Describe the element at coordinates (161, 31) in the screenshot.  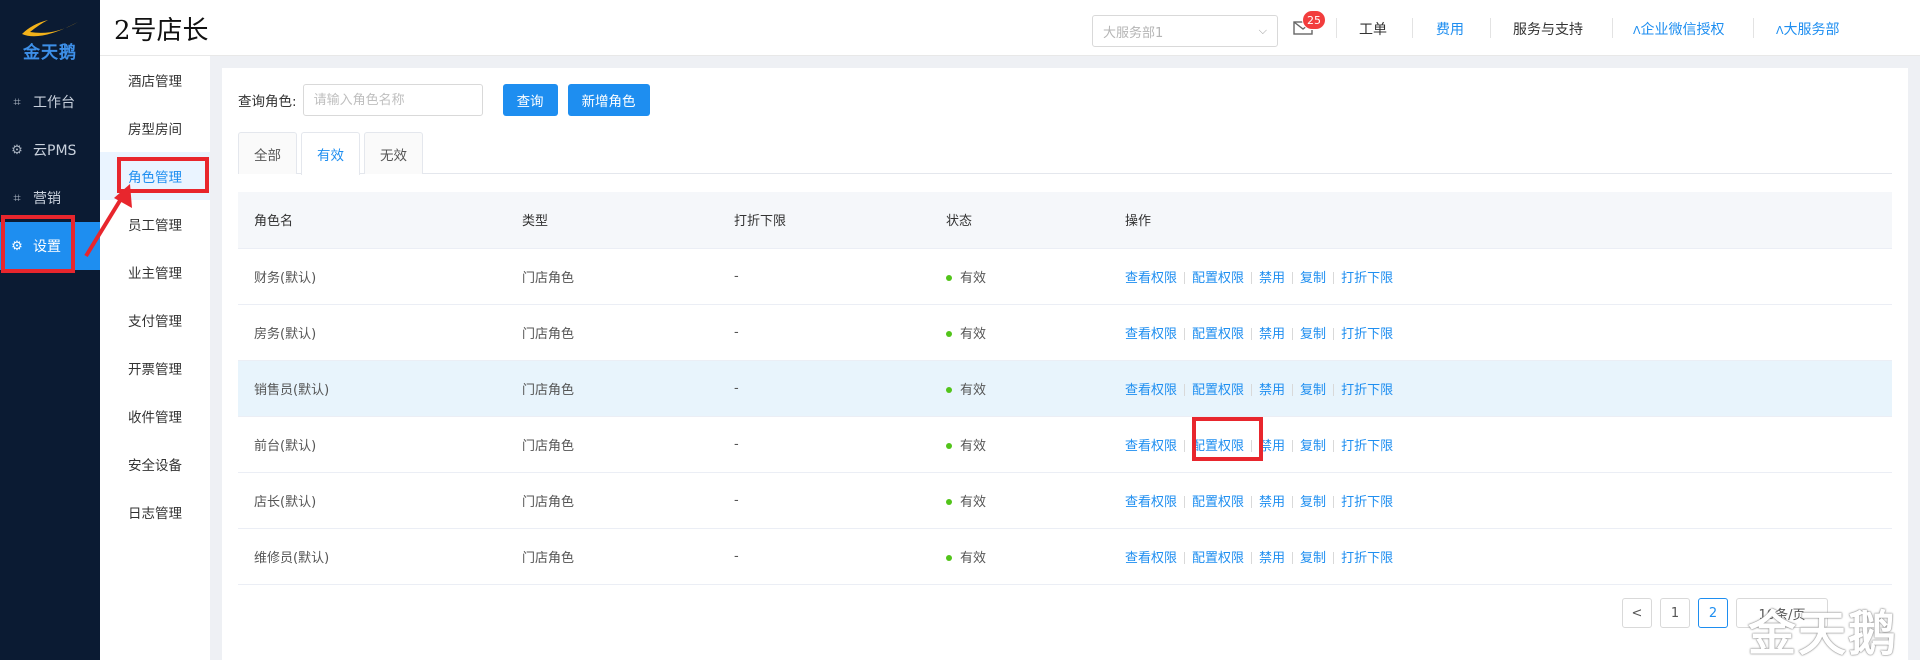
I see `page-title: 2号店长` at that location.